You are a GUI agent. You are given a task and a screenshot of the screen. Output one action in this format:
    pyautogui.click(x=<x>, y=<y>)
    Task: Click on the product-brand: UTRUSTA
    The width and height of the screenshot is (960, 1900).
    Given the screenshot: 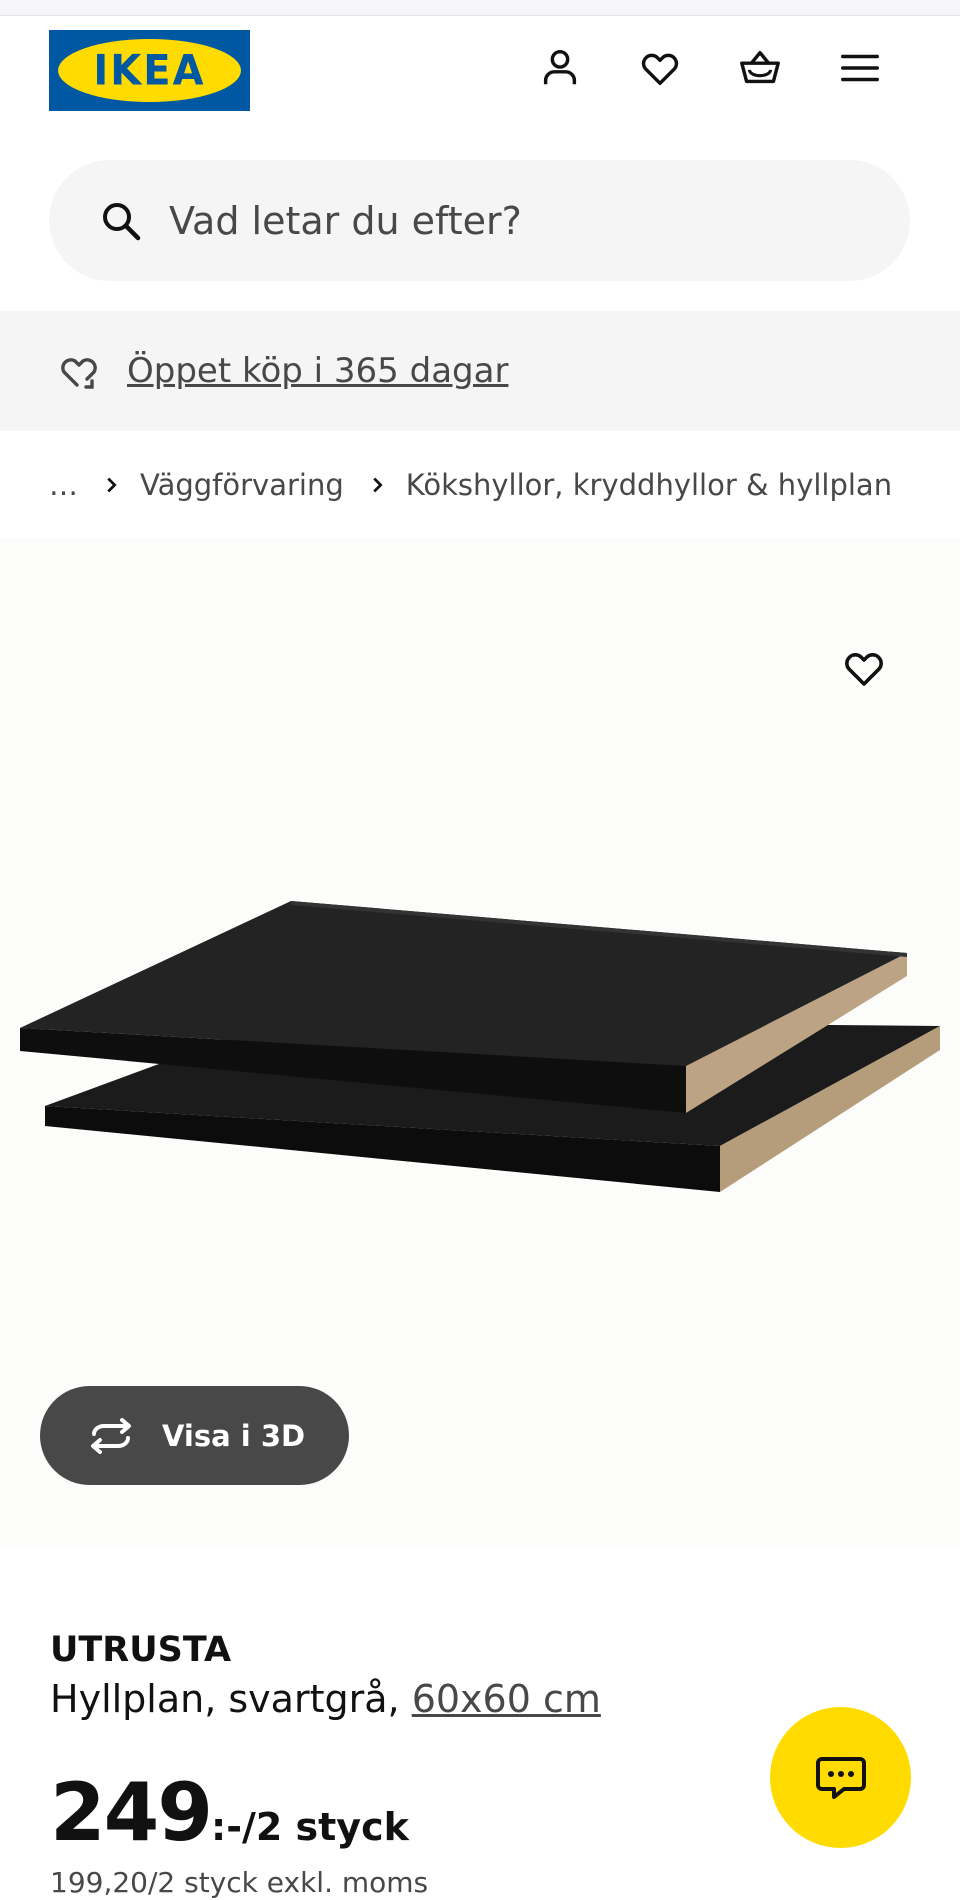 What is the action you would take?
    pyautogui.click(x=141, y=1650)
    